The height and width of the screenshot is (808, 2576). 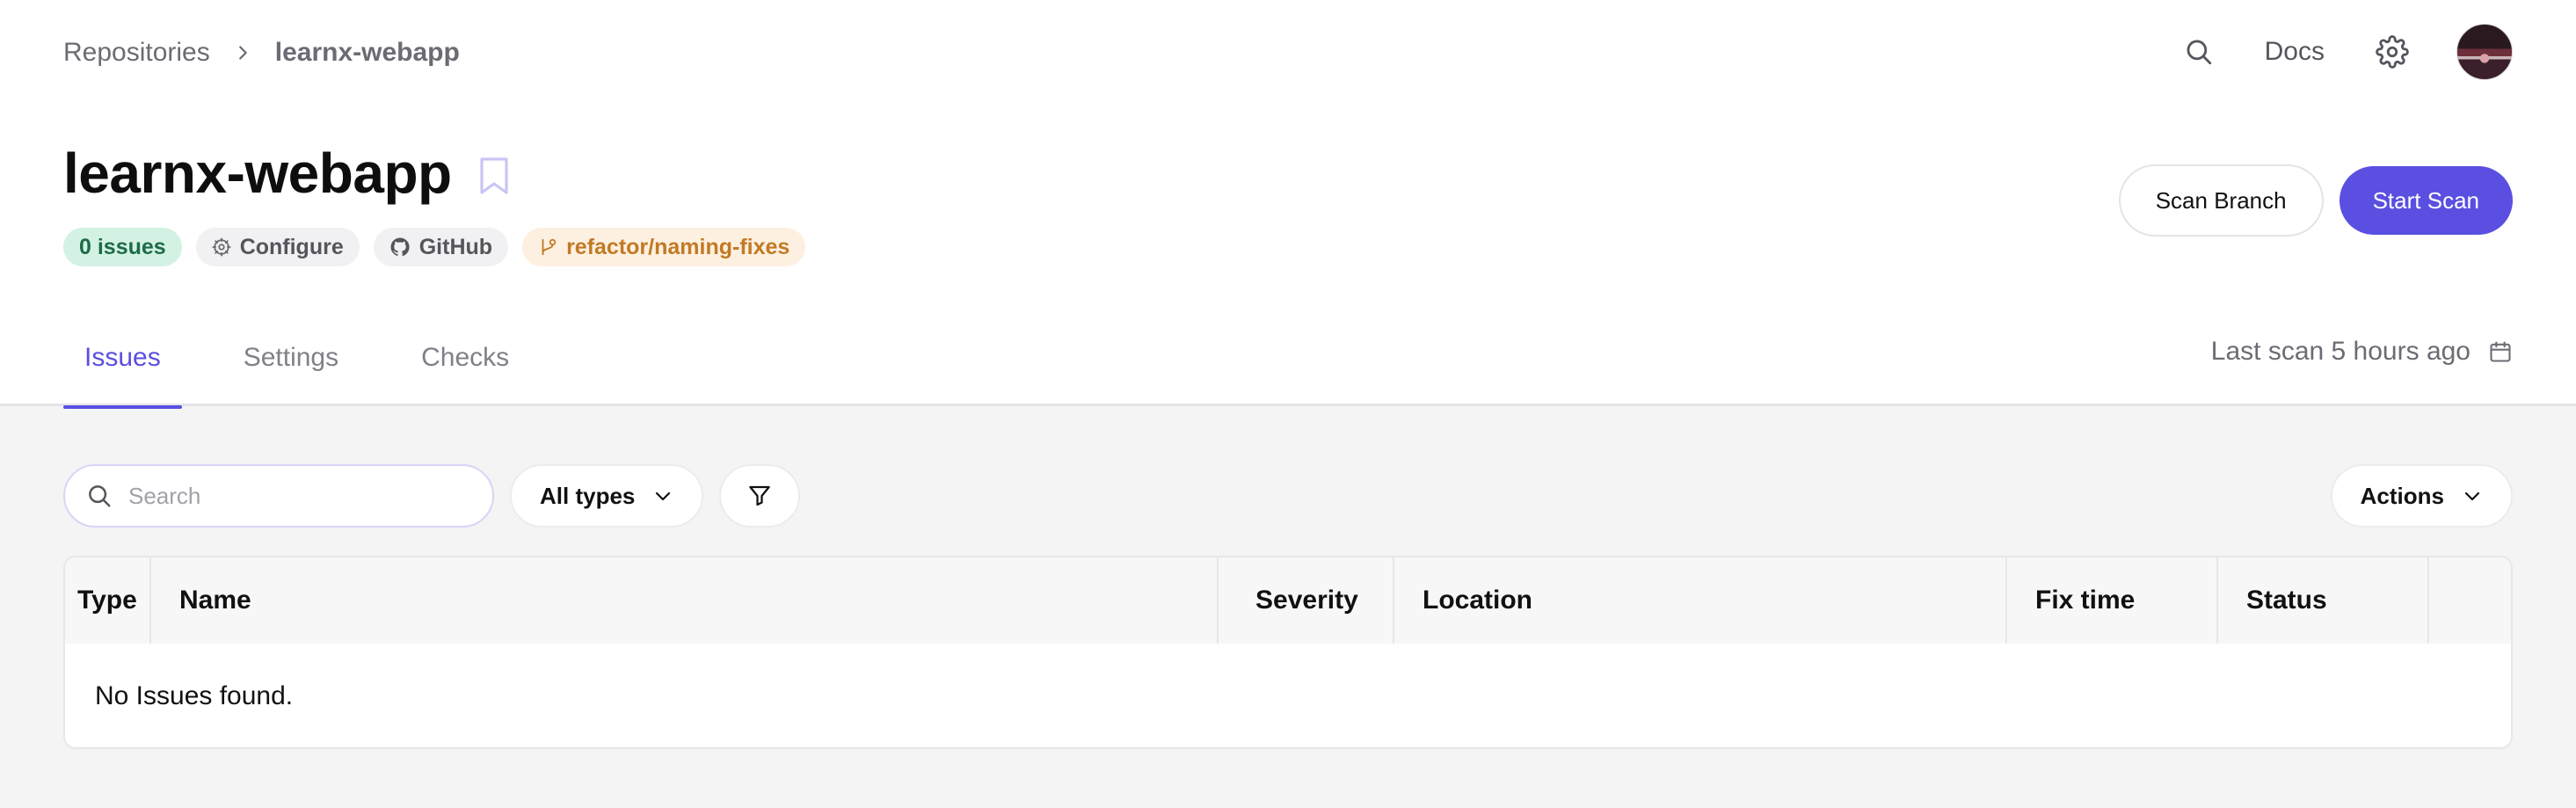 I want to click on issues-toolbar: All types, so click(x=432, y=496).